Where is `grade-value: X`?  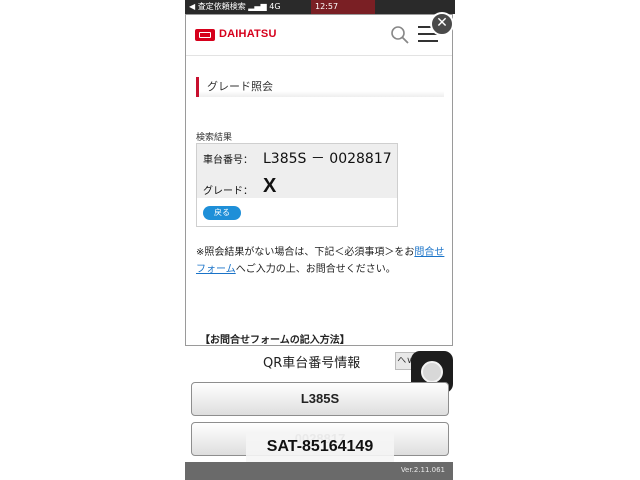
grade-value: X is located at coordinates (270, 186).